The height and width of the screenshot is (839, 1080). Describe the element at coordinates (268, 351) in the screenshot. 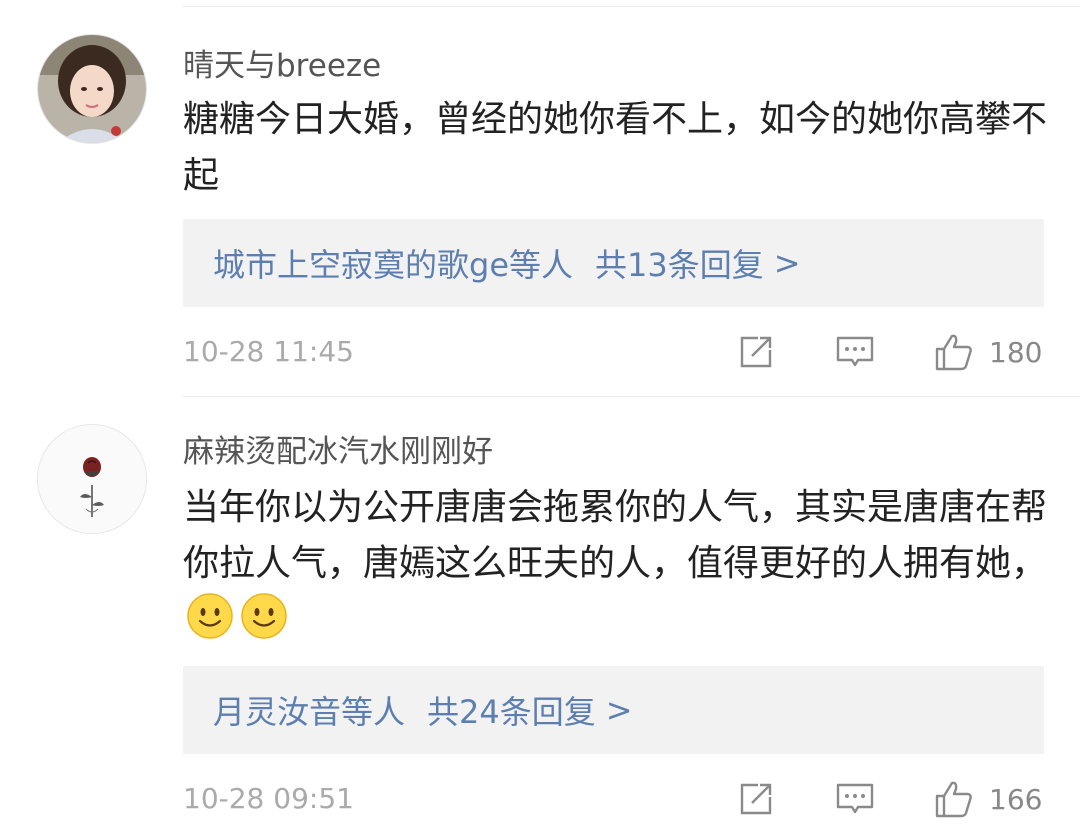

I see `timestamp: 10-28 11:45` at that location.